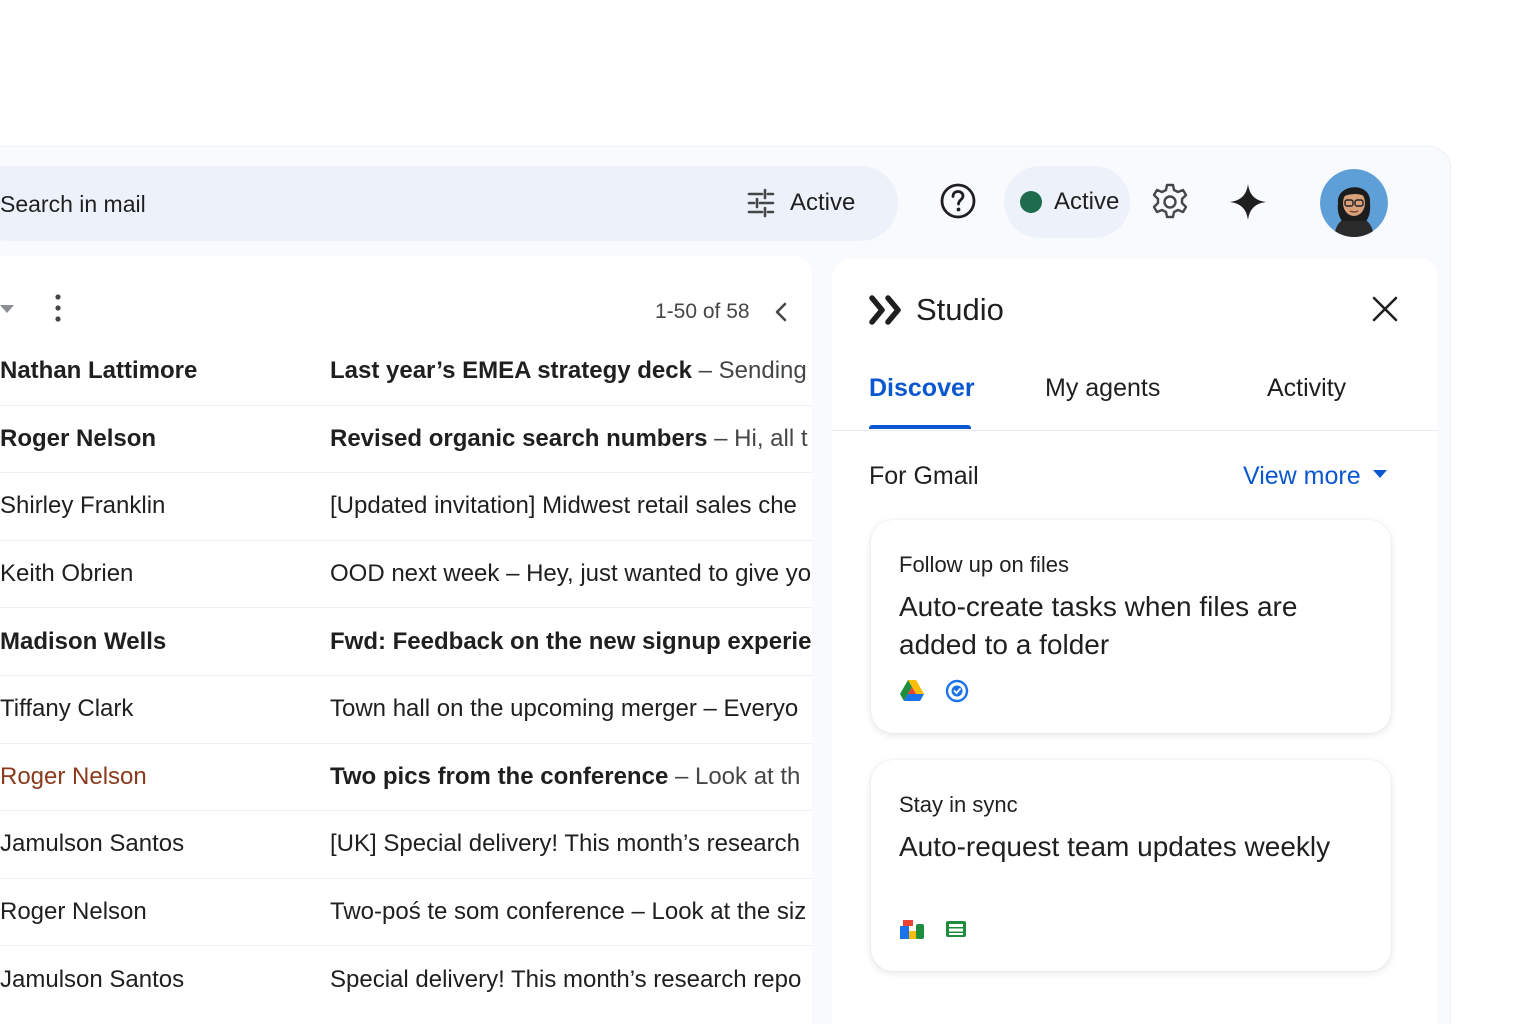 This screenshot has width=1536, height=1024. Describe the element at coordinates (1135, 430) in the screenshot. I see `tabs-divider` at that location.